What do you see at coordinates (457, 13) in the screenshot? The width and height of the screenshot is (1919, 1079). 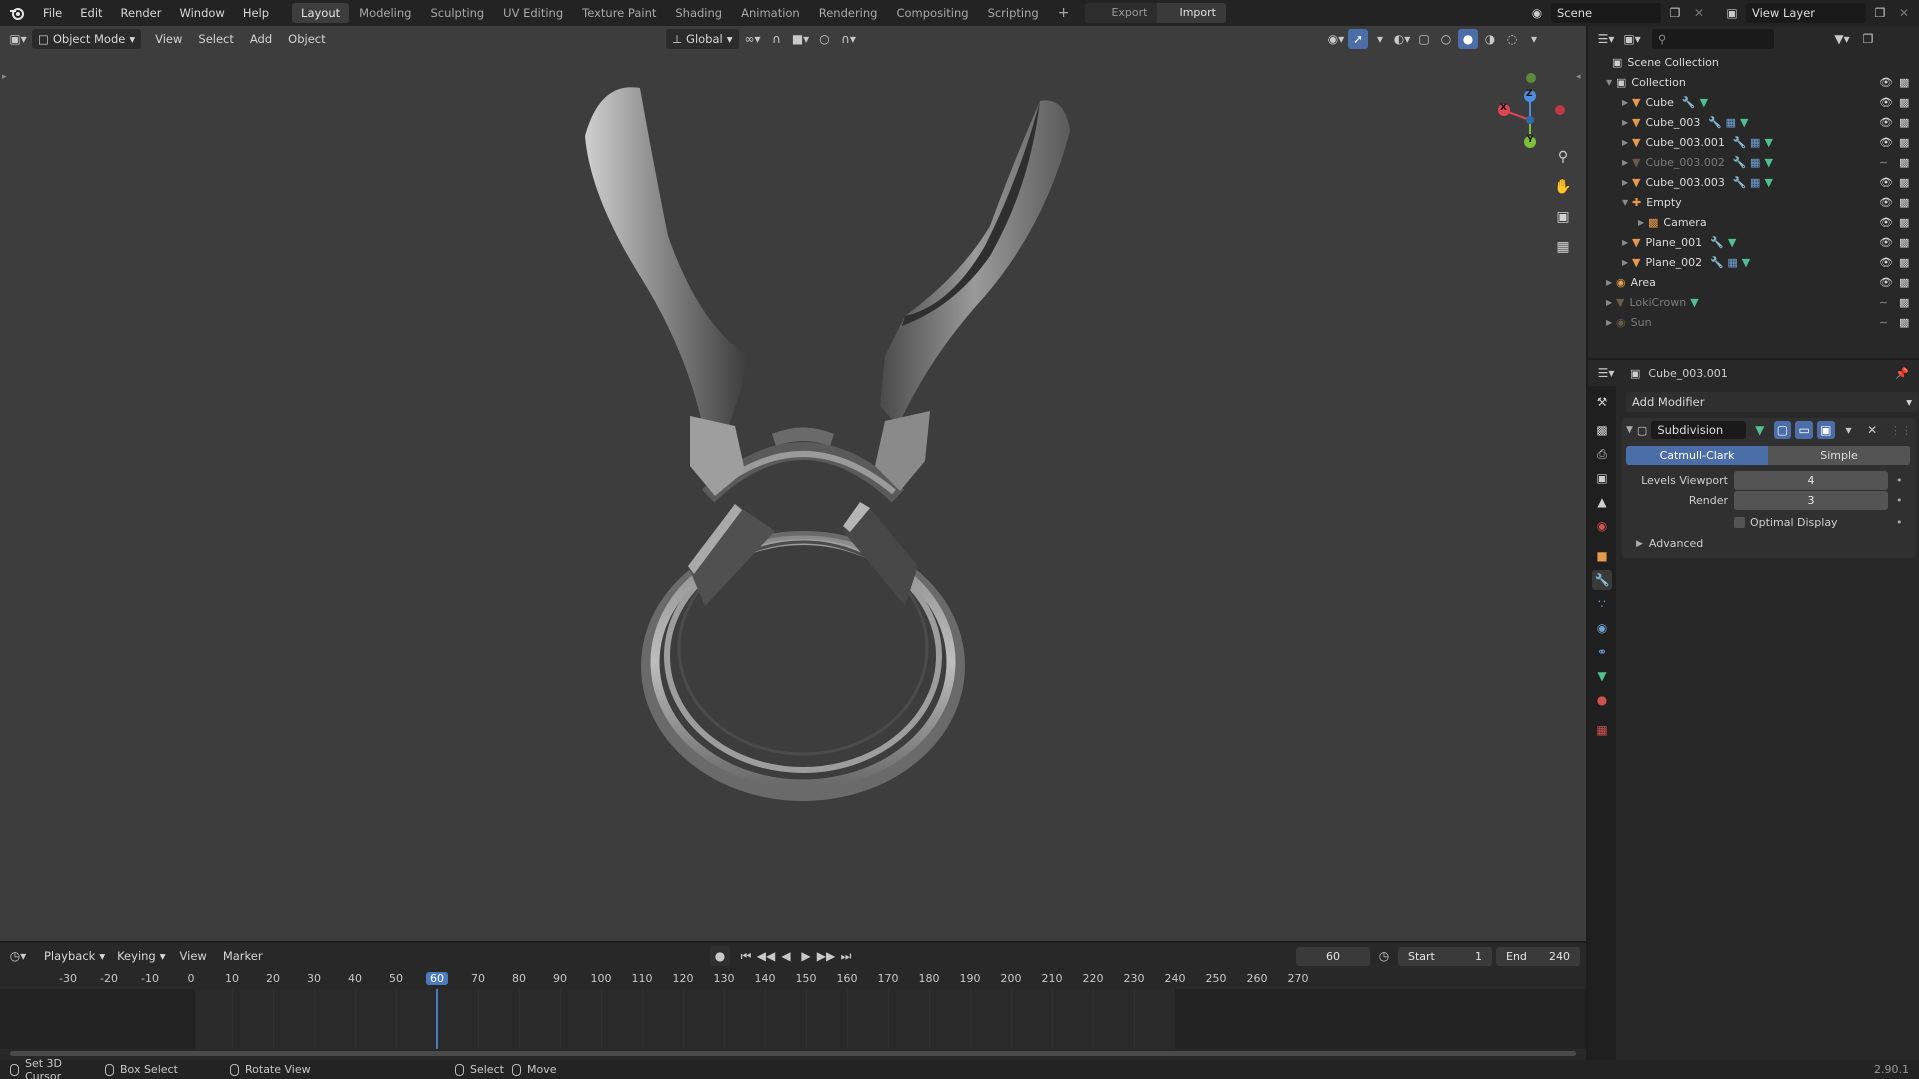 I see `tab-sculpting: Sculpting` at bounding box center [457, 13].